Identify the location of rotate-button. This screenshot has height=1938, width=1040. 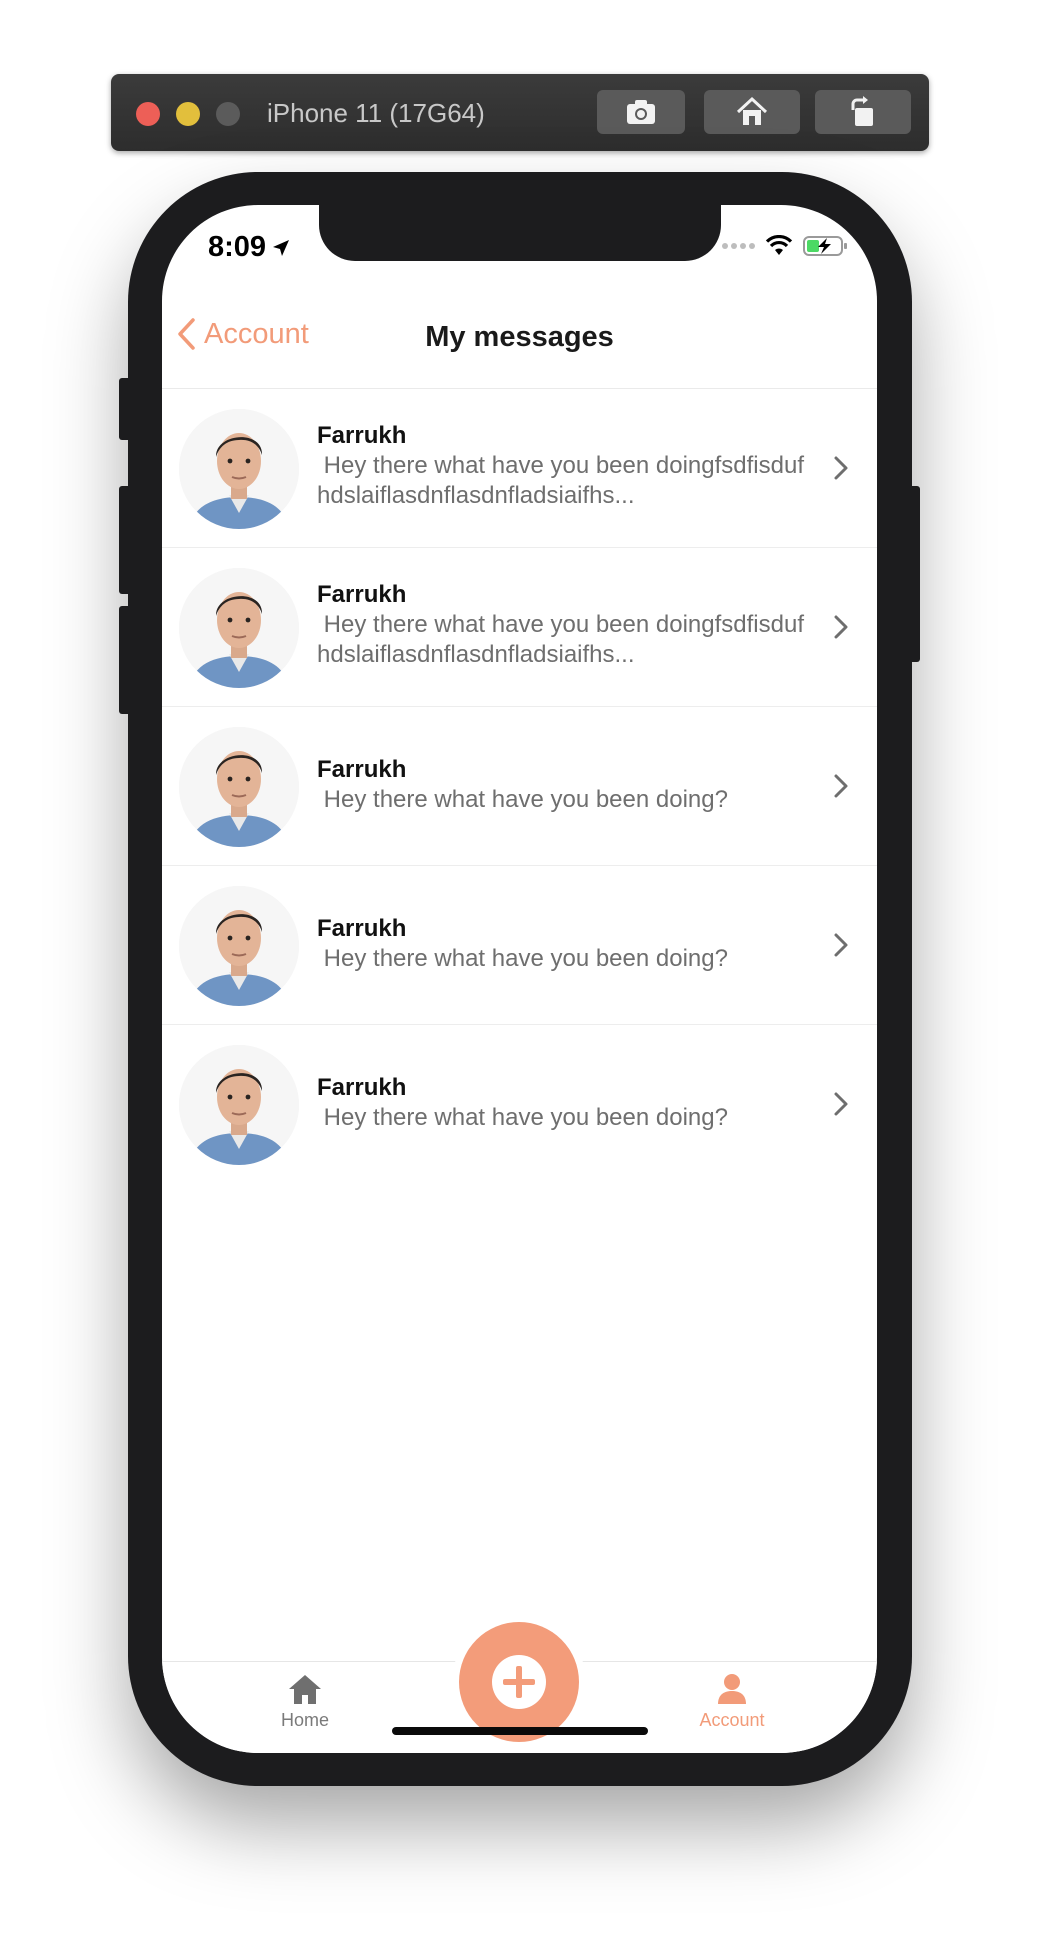
(863, 112).